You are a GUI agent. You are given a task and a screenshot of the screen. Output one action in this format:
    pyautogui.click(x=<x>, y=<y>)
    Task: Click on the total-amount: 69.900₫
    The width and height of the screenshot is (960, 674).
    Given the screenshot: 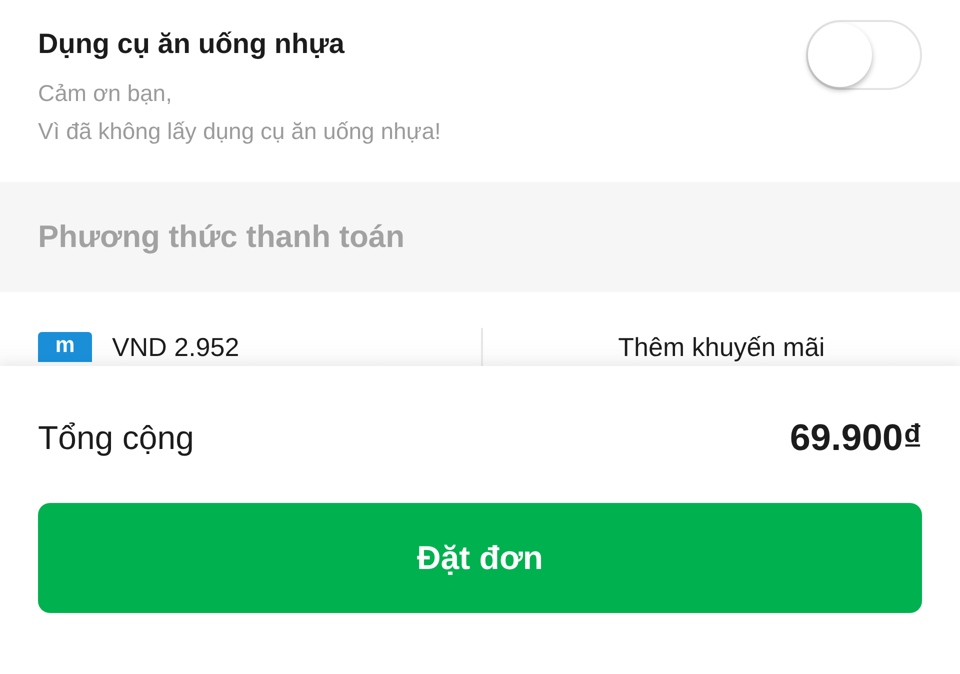 What is the action you would take?
    pyautogui.click(x=856, y=438)
    